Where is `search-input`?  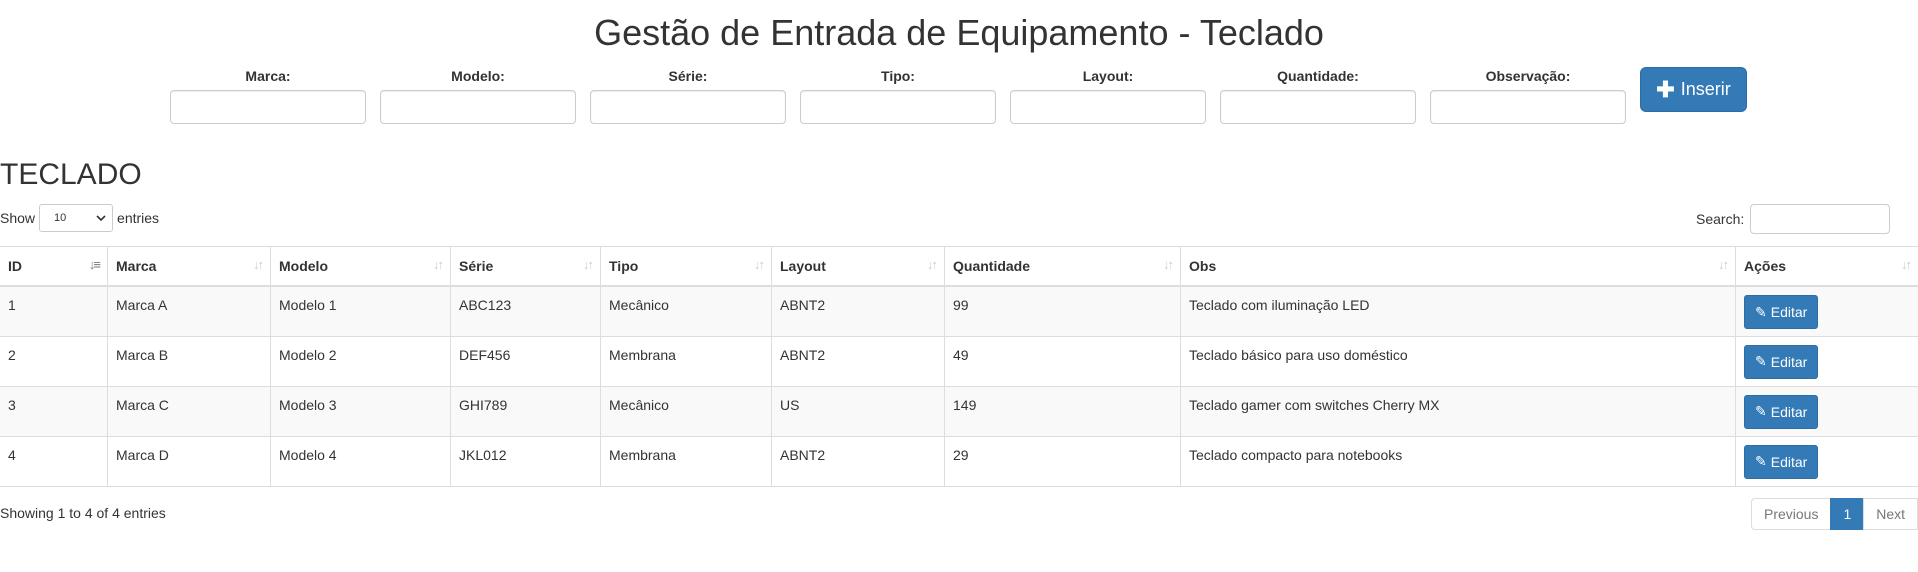
search-input is located at coordinates (1820, 219).